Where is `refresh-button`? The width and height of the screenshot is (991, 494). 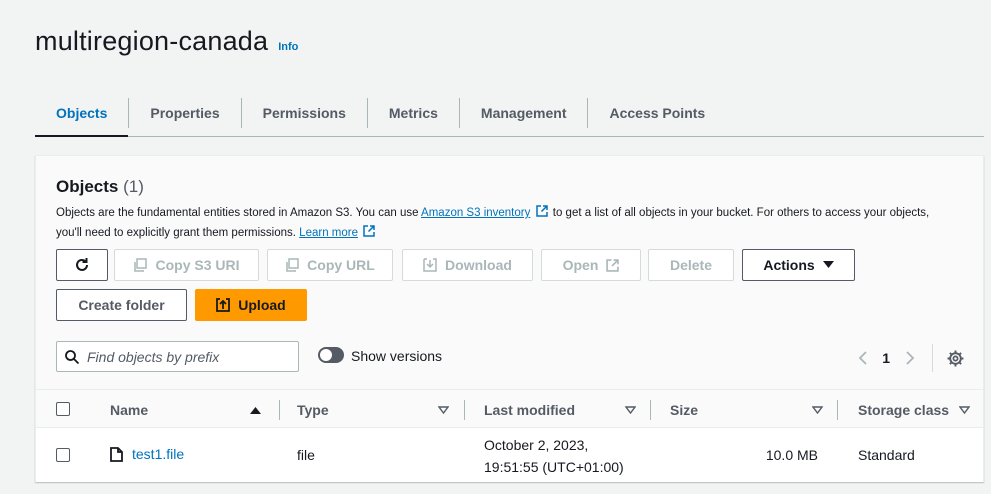
refresh-button is located at coordinates (82, 265).